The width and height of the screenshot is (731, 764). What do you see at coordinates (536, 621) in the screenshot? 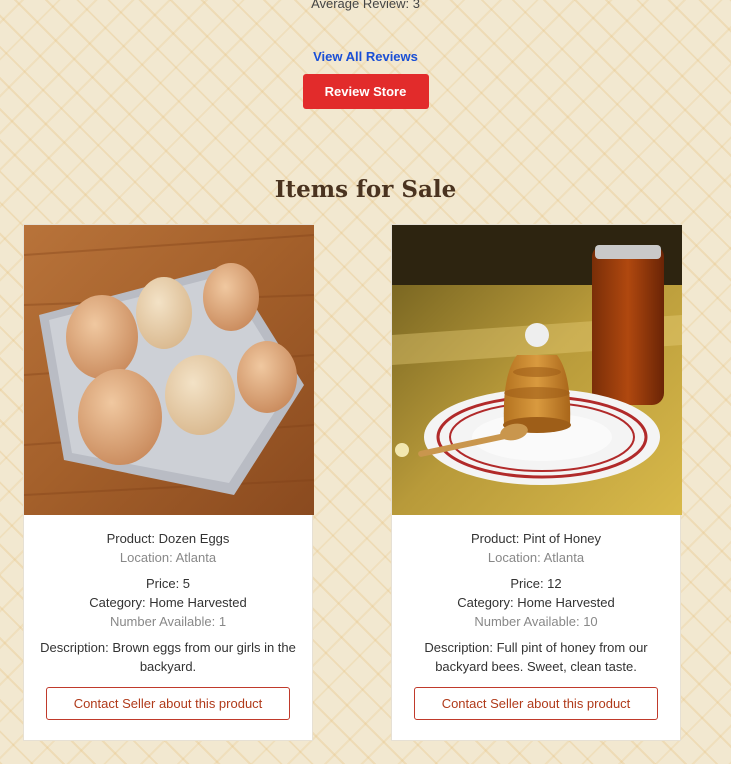
I see `product-available: Number Available: 10` at bounding box center [536, 621].